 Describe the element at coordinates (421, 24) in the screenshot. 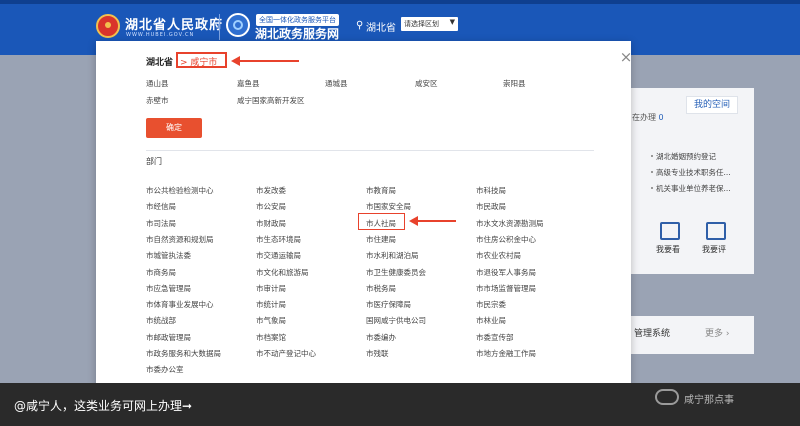

I see `region-select-value: 请选择区划` at that location.